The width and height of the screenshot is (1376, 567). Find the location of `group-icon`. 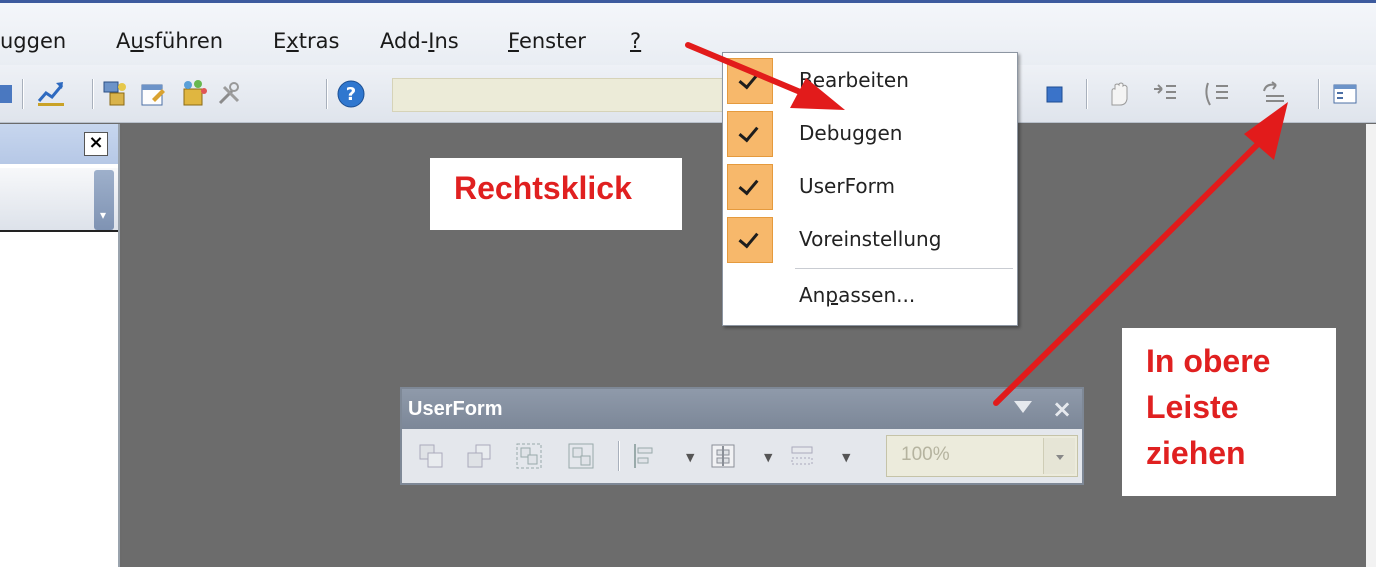

group-icon is located at coordinates (529, 456).